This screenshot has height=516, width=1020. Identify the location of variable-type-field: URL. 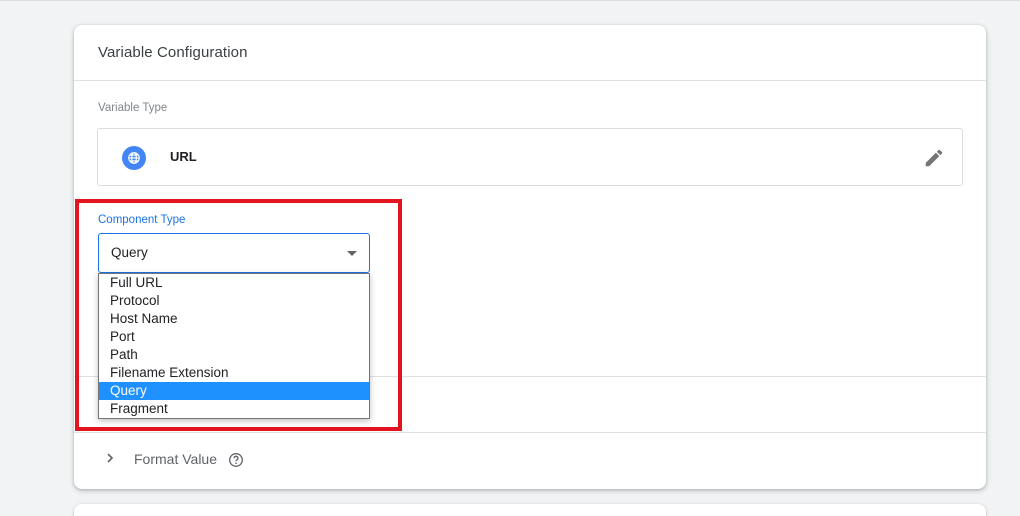
(530, 157).